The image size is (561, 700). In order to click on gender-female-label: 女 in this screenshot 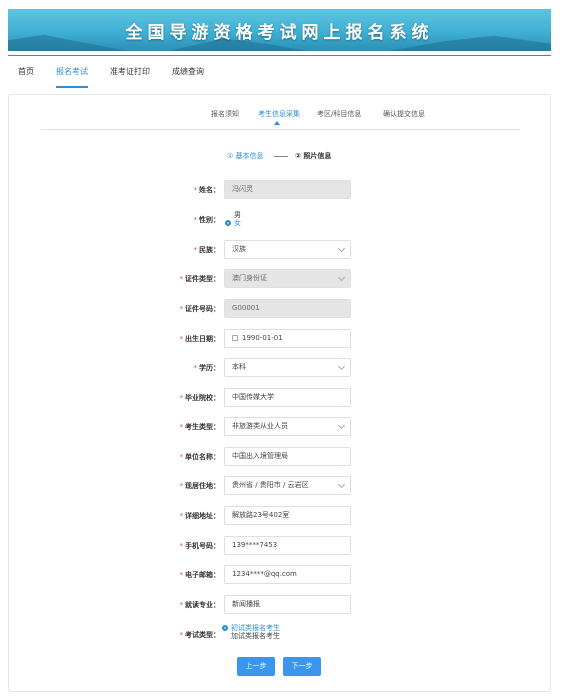, I will do `click(237, 223)`.